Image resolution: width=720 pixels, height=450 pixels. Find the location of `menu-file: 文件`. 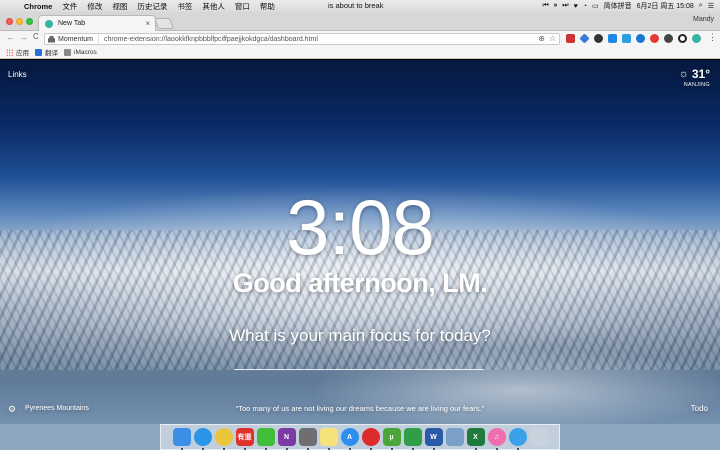

menu-file: 文件 is located at coordinates (69, 6).